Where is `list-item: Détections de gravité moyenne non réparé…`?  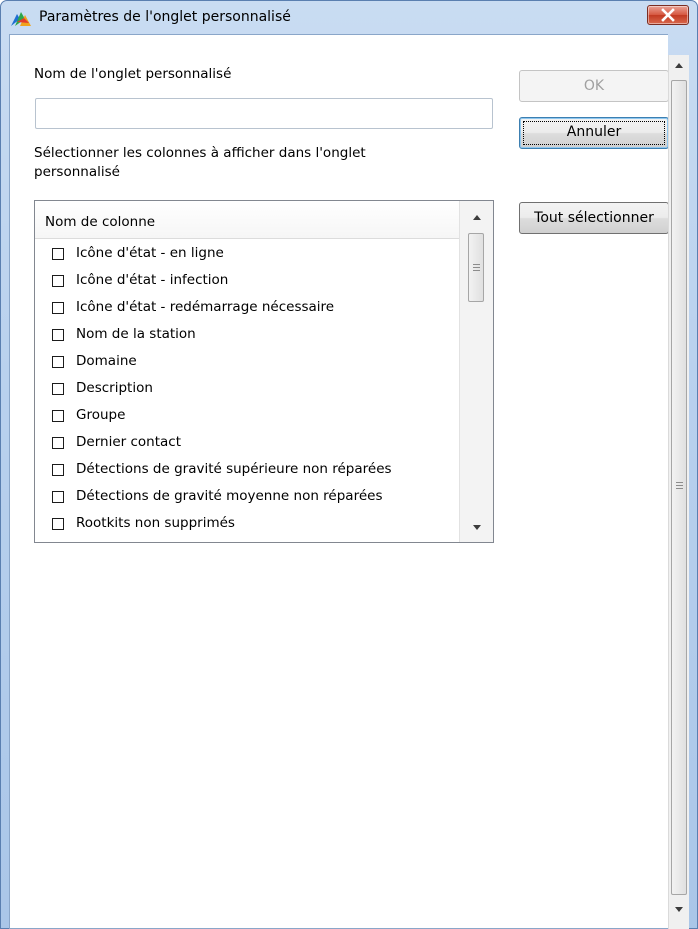
list-item: Détections de gravité moyenne non réparé… is located at coordinates (247, 498).